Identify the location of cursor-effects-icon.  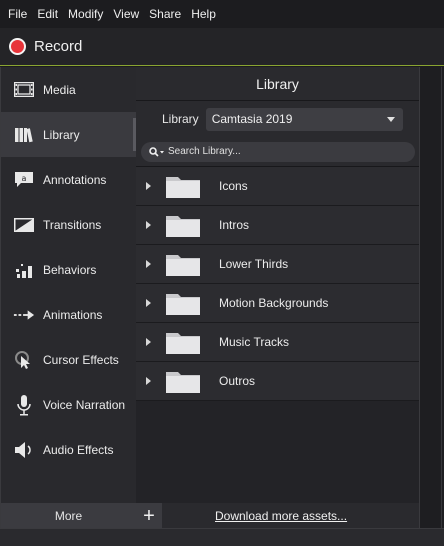
(24, 360).